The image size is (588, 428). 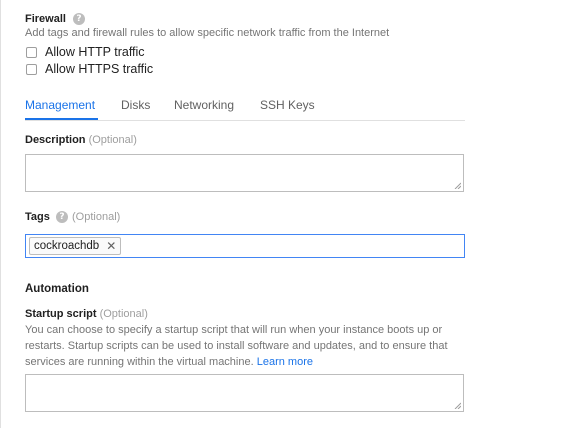 What do you see at coordinates (99, 69) in the screenshot?
I see `allow-https-label: Allow HTTPS traffic` at bounding box center [99, 69].